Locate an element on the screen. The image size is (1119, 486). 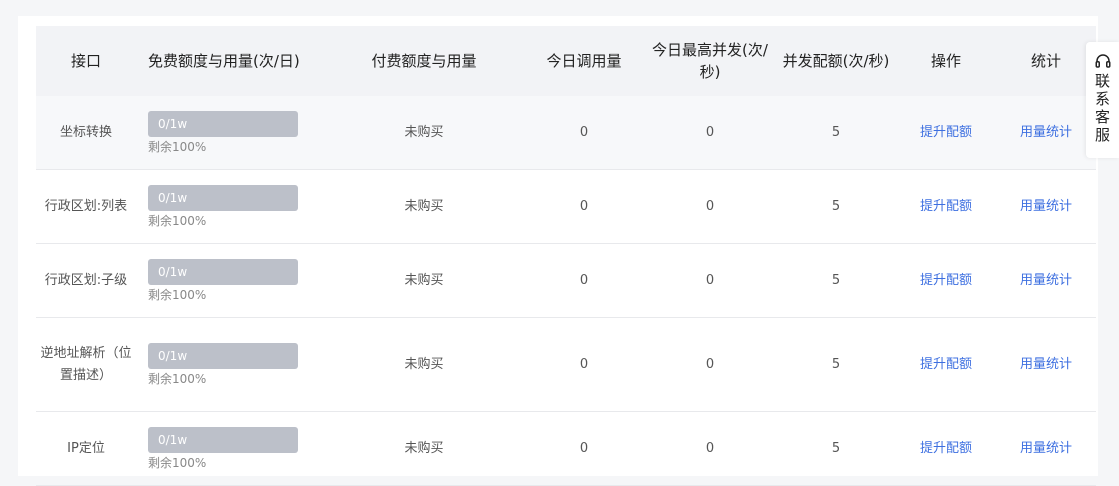
header-free-quota: 免费额度与用量(次/日) is located at coordinates (230, 61).